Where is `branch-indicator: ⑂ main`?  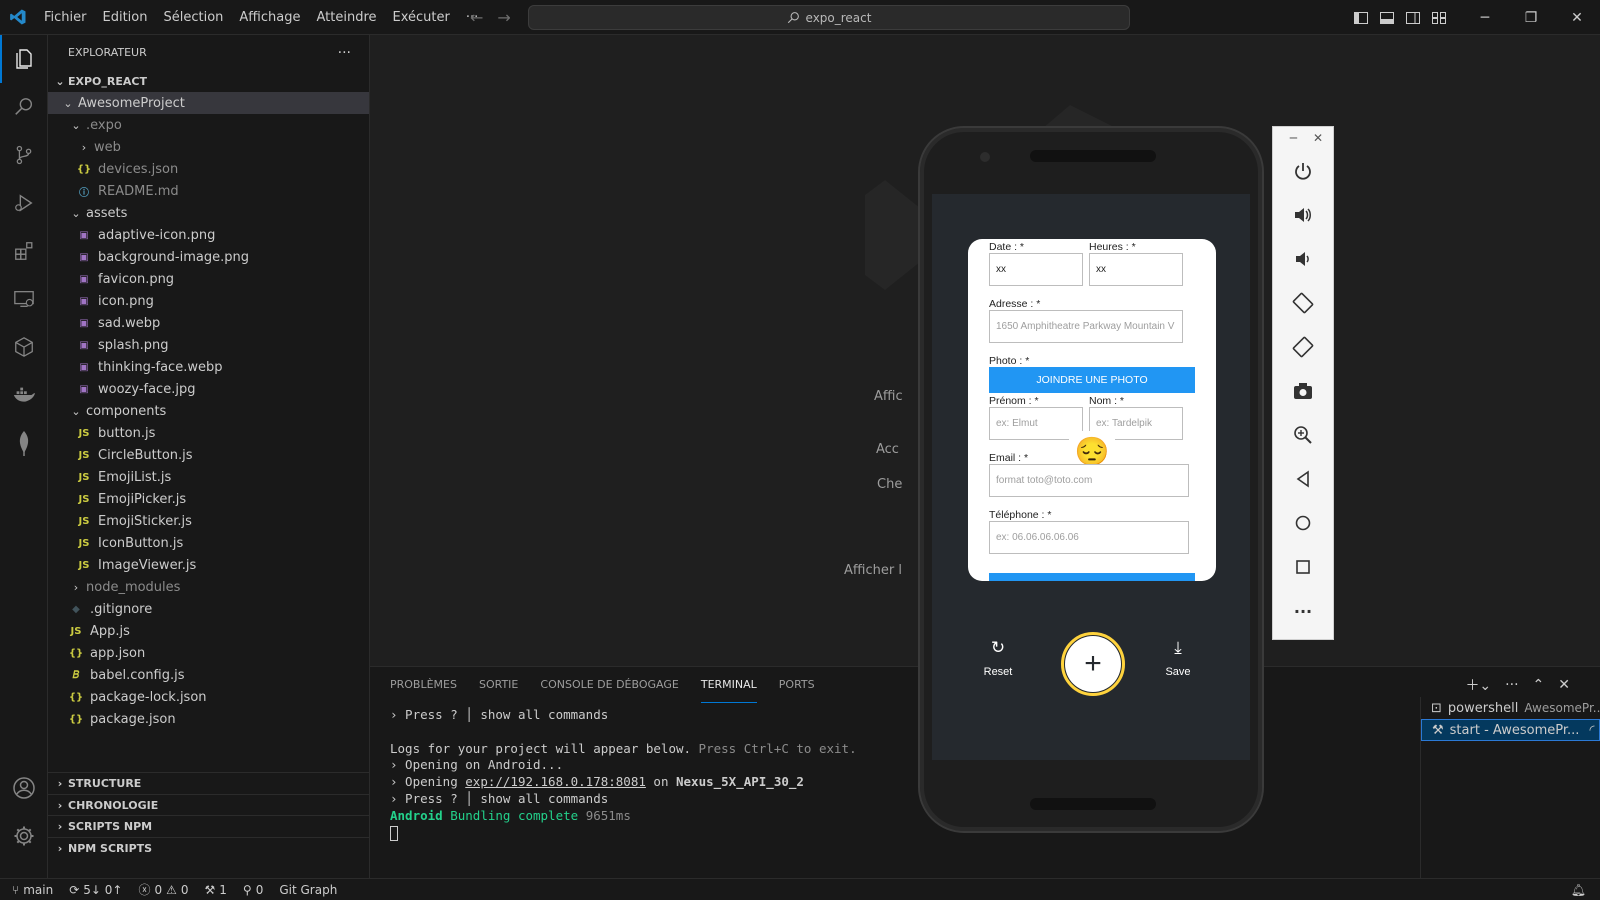 branch-indicator: ⑂ main is located at coordinates (30, 890).